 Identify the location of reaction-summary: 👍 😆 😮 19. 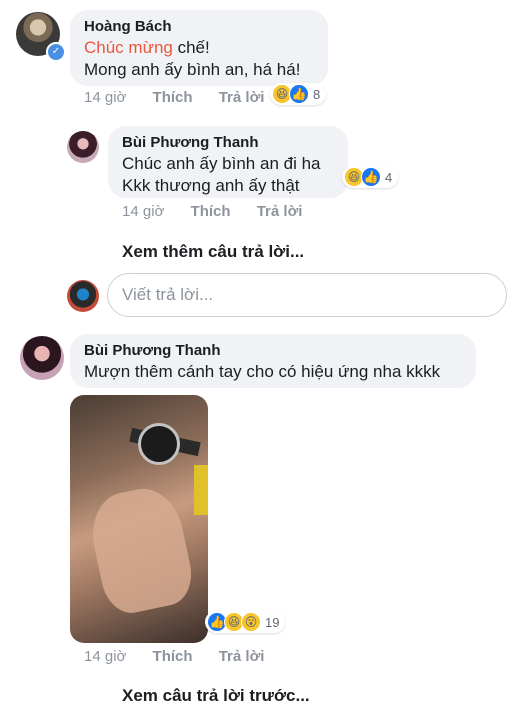
(245, 622).